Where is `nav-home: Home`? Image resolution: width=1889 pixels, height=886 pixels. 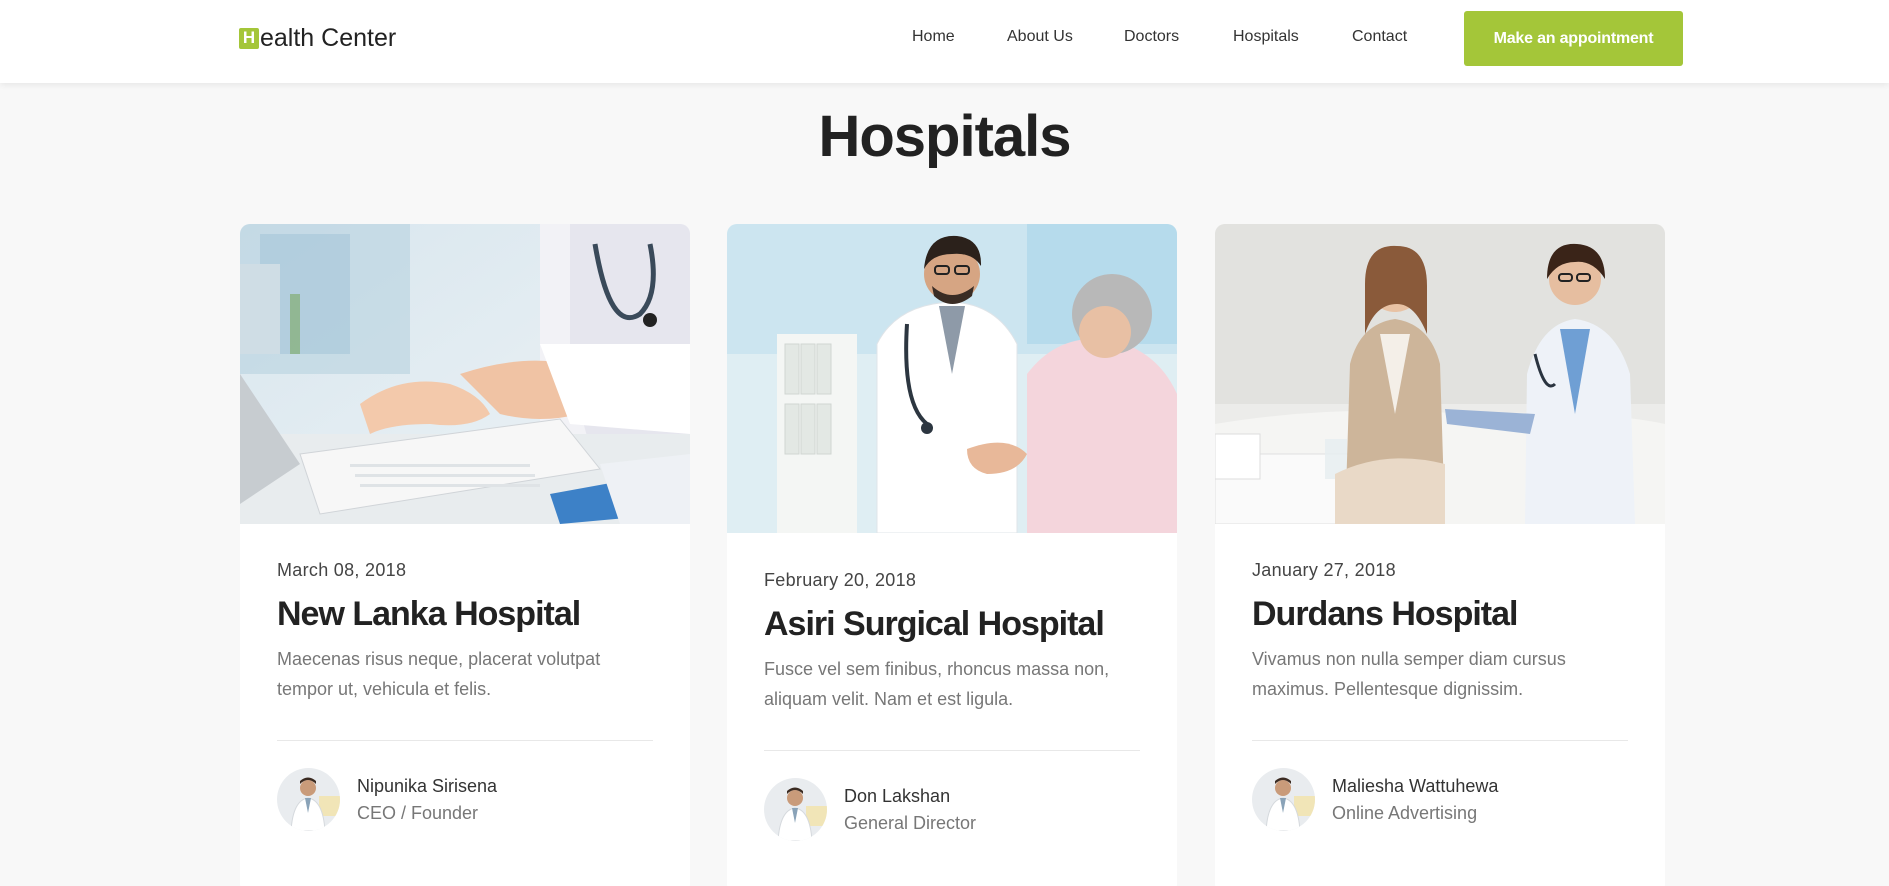 nav-home: Home is located at coordinates (933, 37).